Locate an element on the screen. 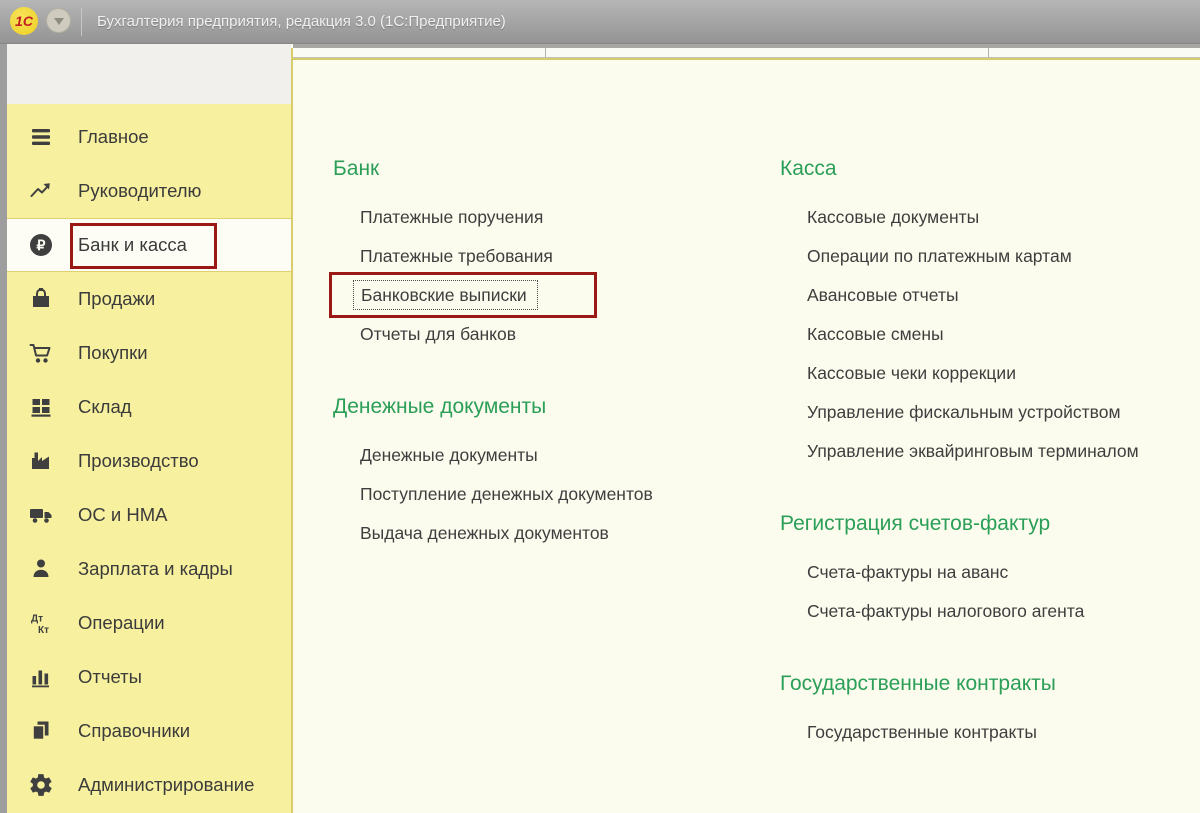  form-tab-strip is located at coordinates (746, 53).